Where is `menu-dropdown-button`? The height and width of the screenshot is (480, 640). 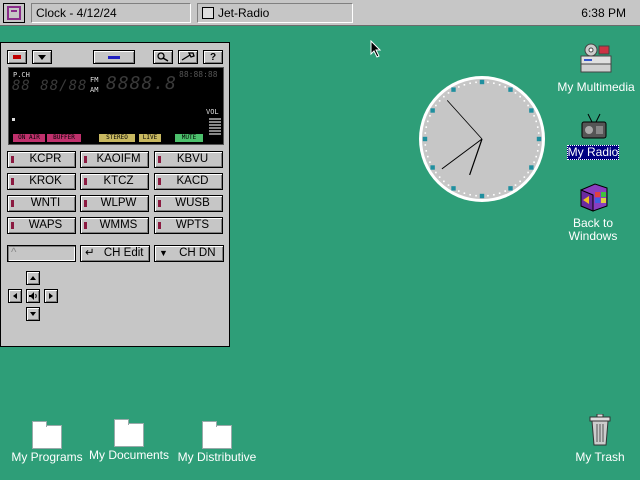 menu-dropdown-button is located at coordinates (42, 57).